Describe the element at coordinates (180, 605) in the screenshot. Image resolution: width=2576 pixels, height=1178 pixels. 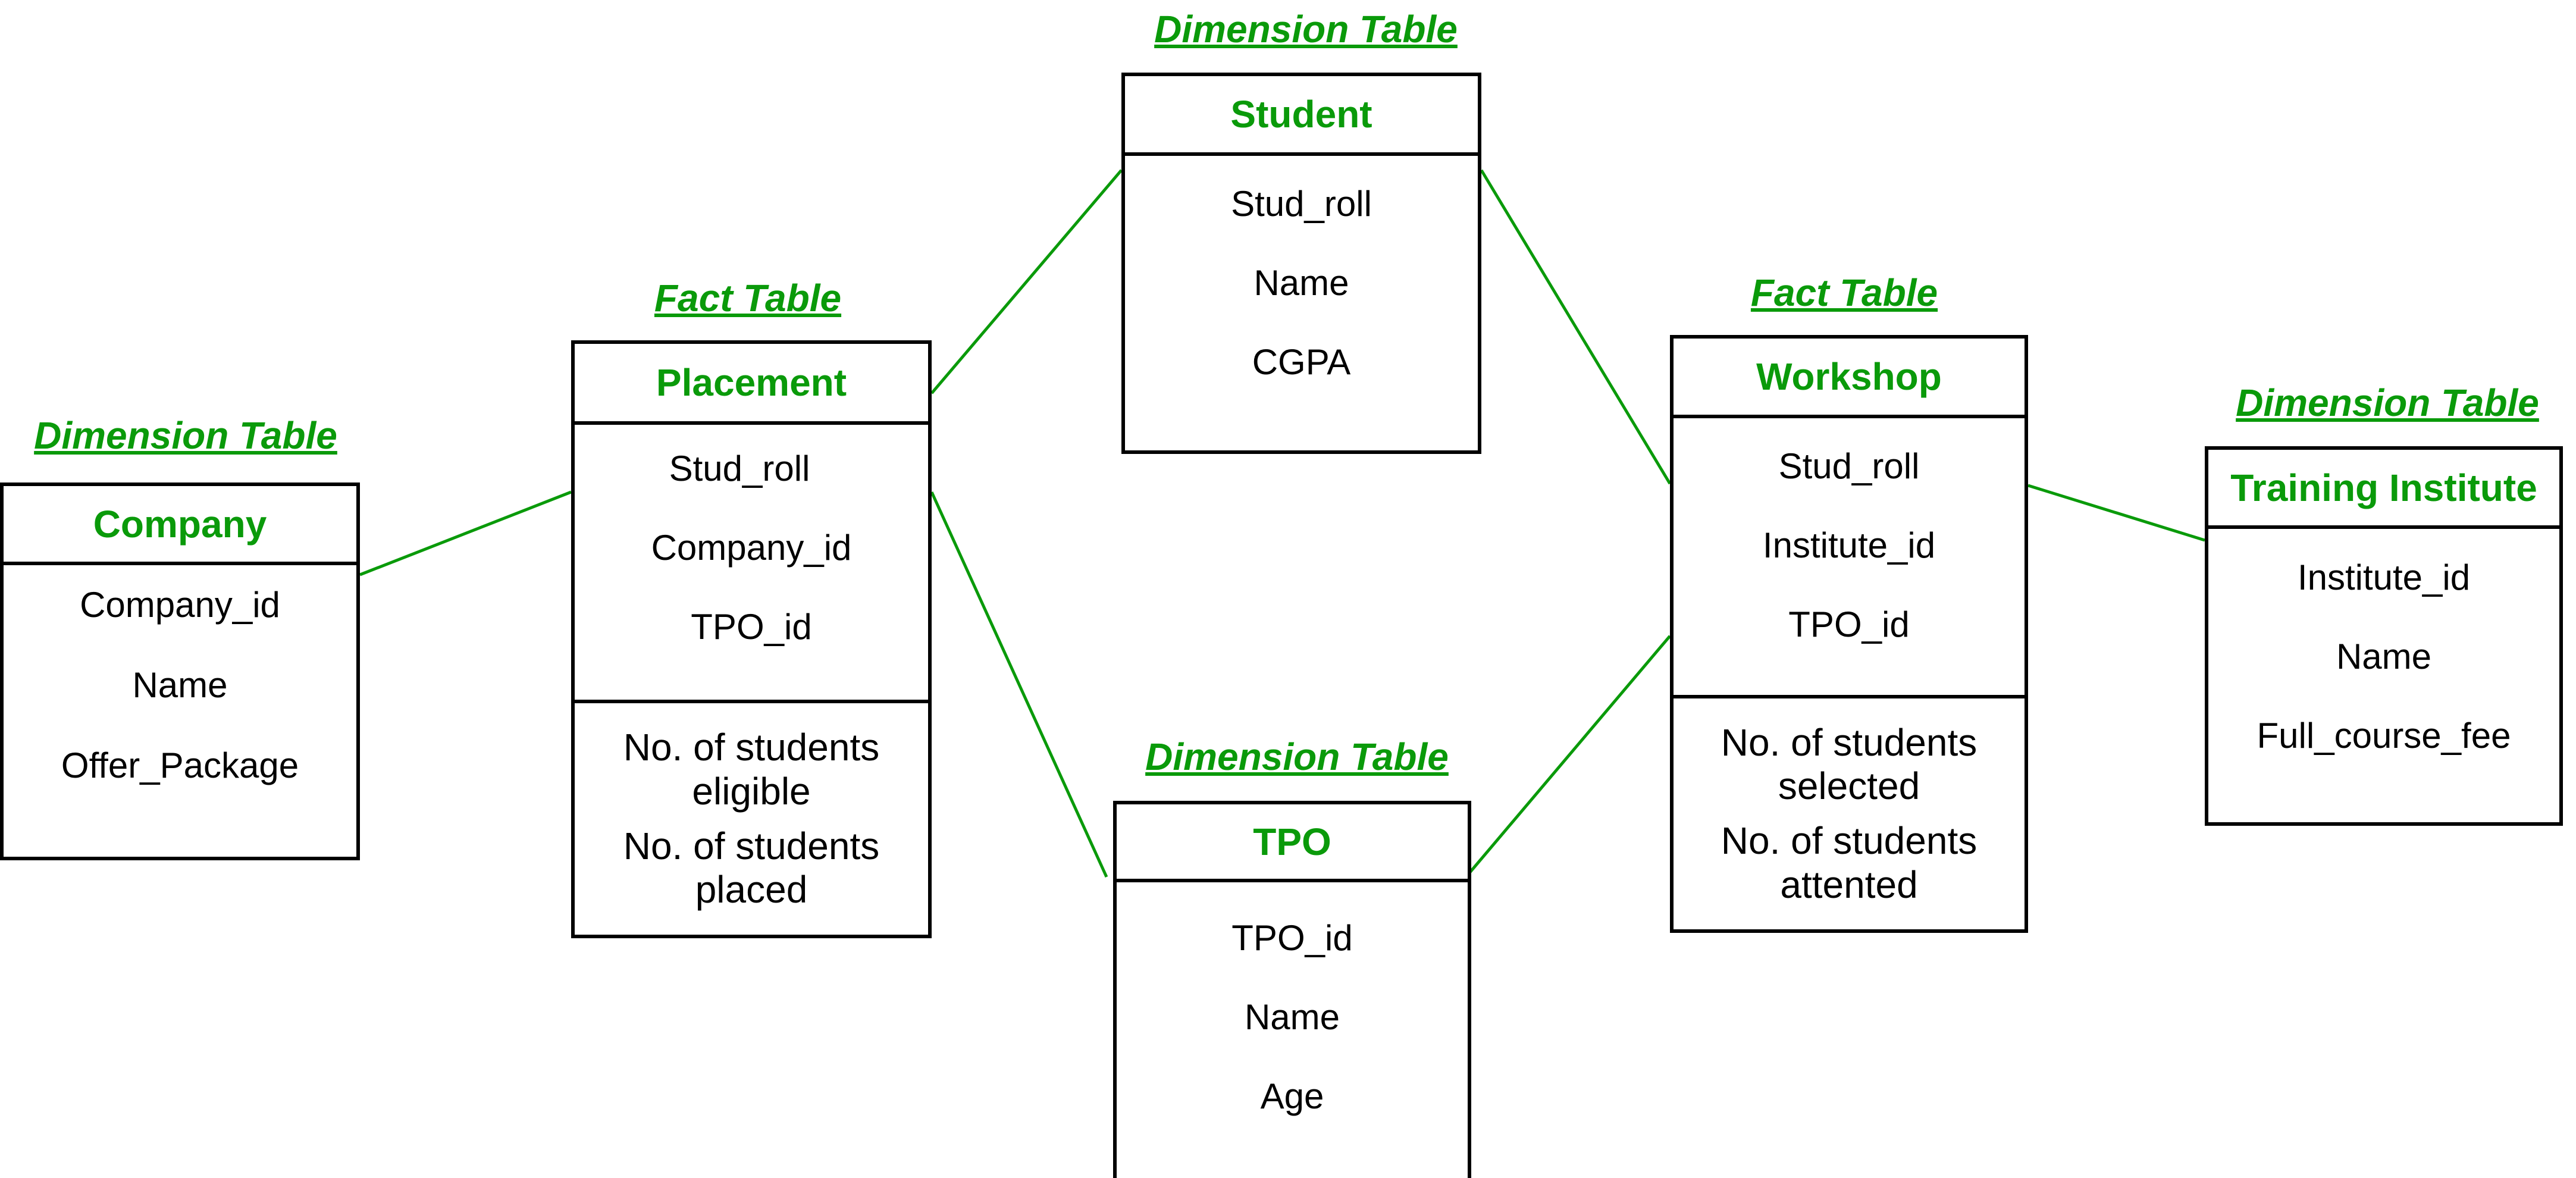
I see `company-key: Company_id` at that location.